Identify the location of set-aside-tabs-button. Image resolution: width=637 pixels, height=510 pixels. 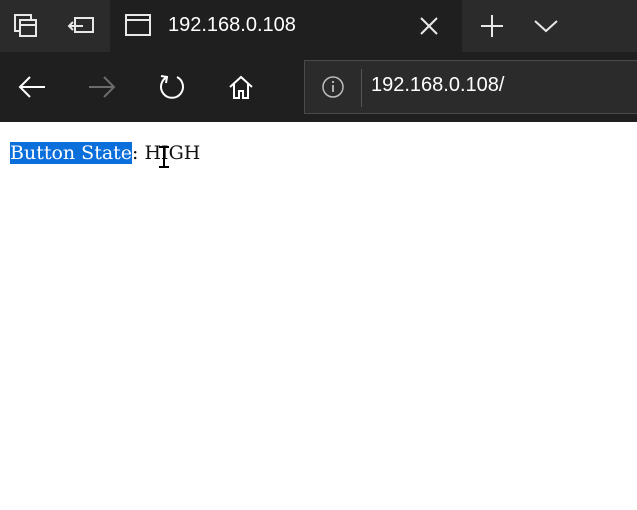
(82, 26).